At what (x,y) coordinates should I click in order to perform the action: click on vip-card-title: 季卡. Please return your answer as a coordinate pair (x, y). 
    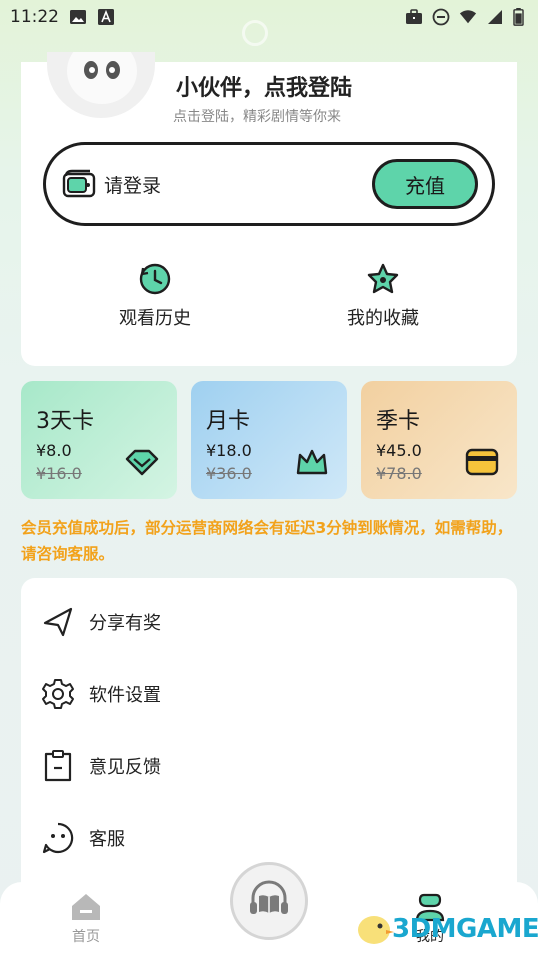
    Looking at the image, I should click on (398, 421).